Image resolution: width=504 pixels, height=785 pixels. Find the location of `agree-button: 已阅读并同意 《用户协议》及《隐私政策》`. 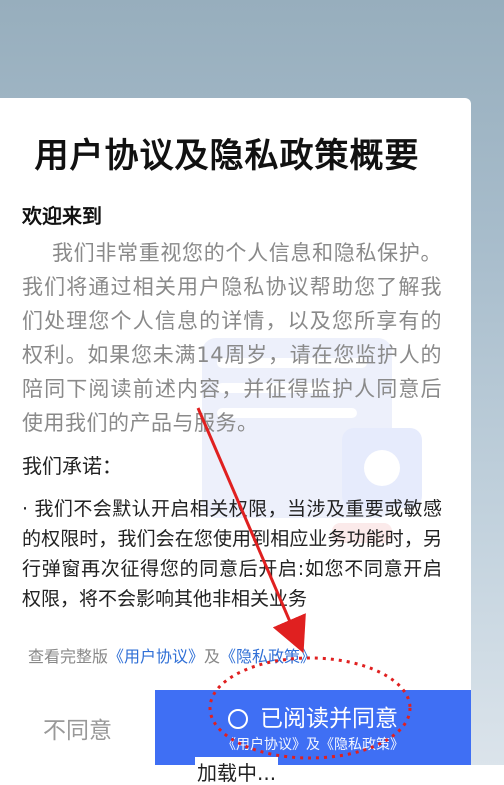

agree-button: 已阅读并同意 《用户协议》及《隐私政策》 is located at coordinates (313, 727).